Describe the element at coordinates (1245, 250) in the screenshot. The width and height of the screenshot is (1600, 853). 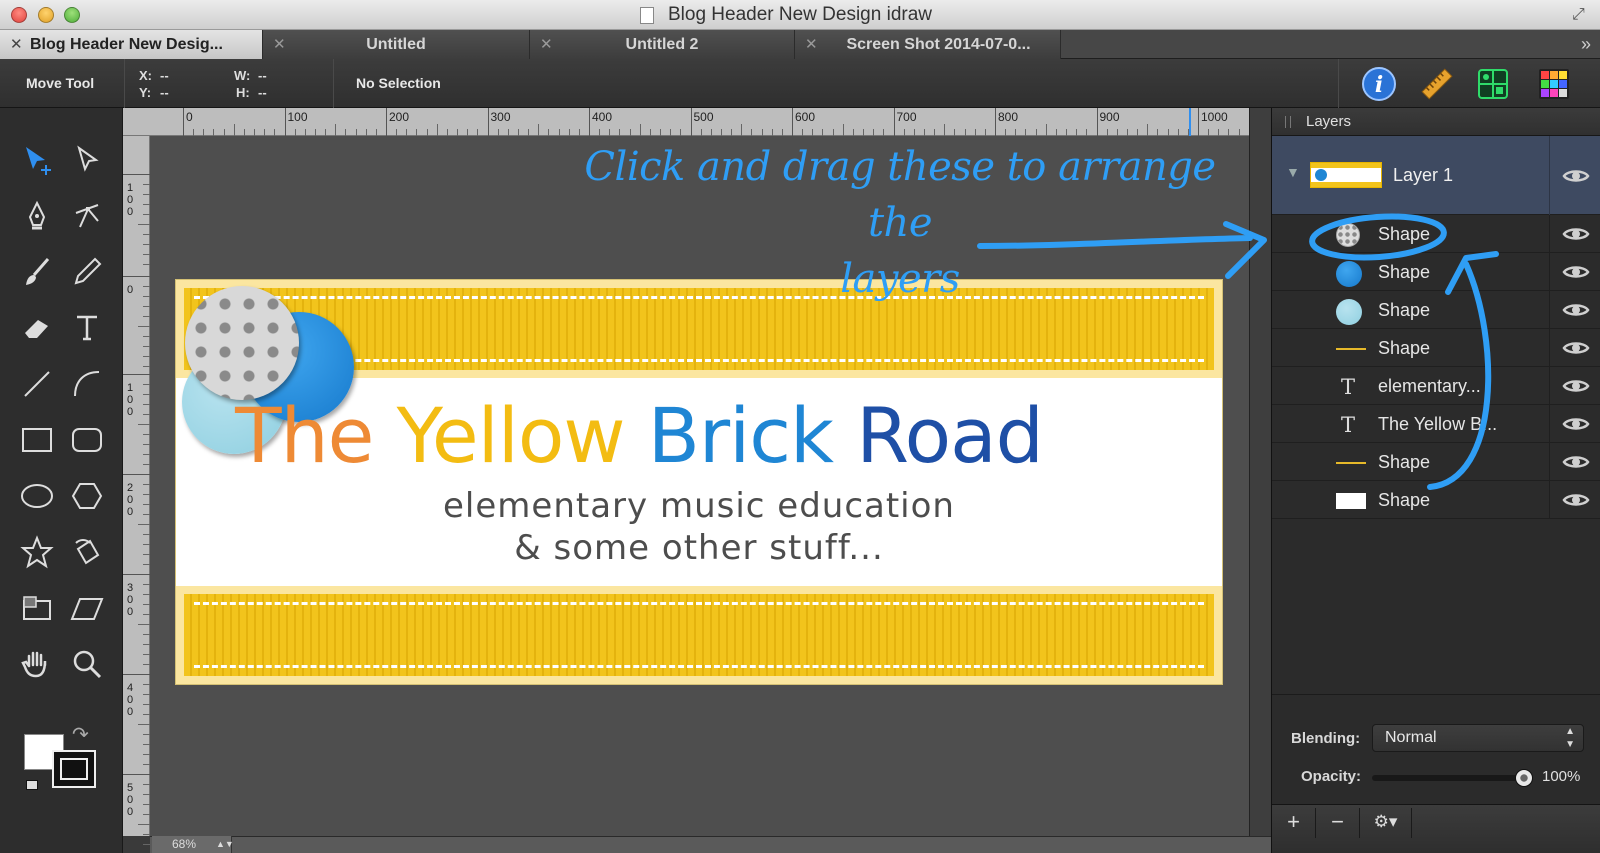
I see `right-arrow-head` at that location.